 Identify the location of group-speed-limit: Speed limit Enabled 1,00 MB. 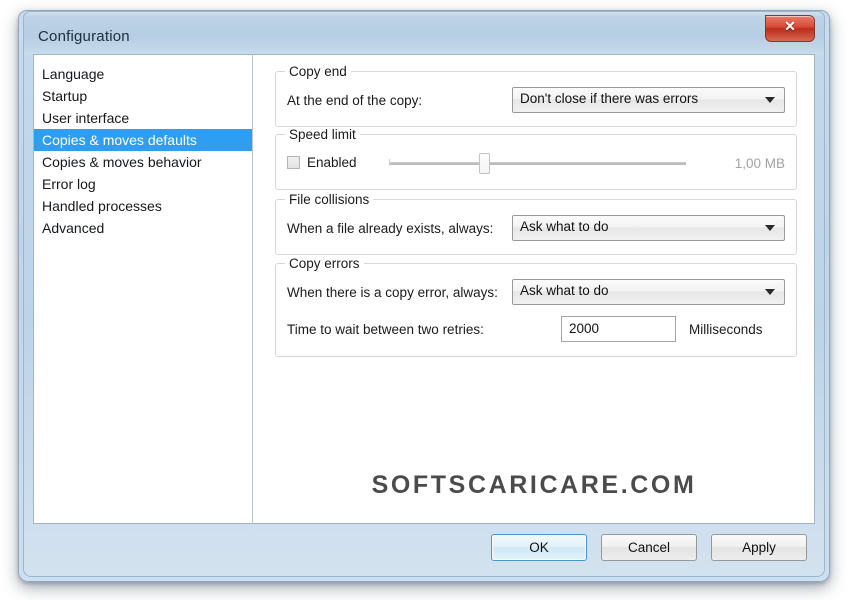
(536, 158).